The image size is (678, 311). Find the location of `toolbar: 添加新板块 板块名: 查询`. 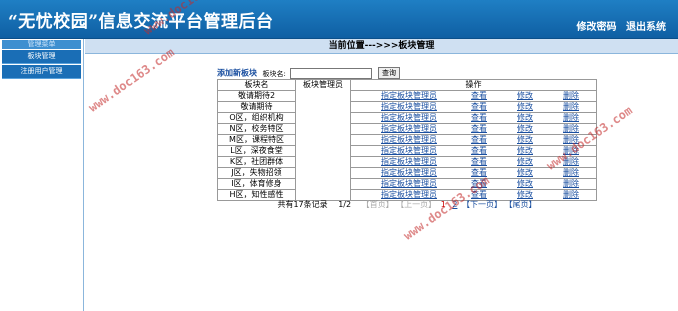

toolbar: 添加新板块 板块名: 查询 is located at coordinates (308, 73).